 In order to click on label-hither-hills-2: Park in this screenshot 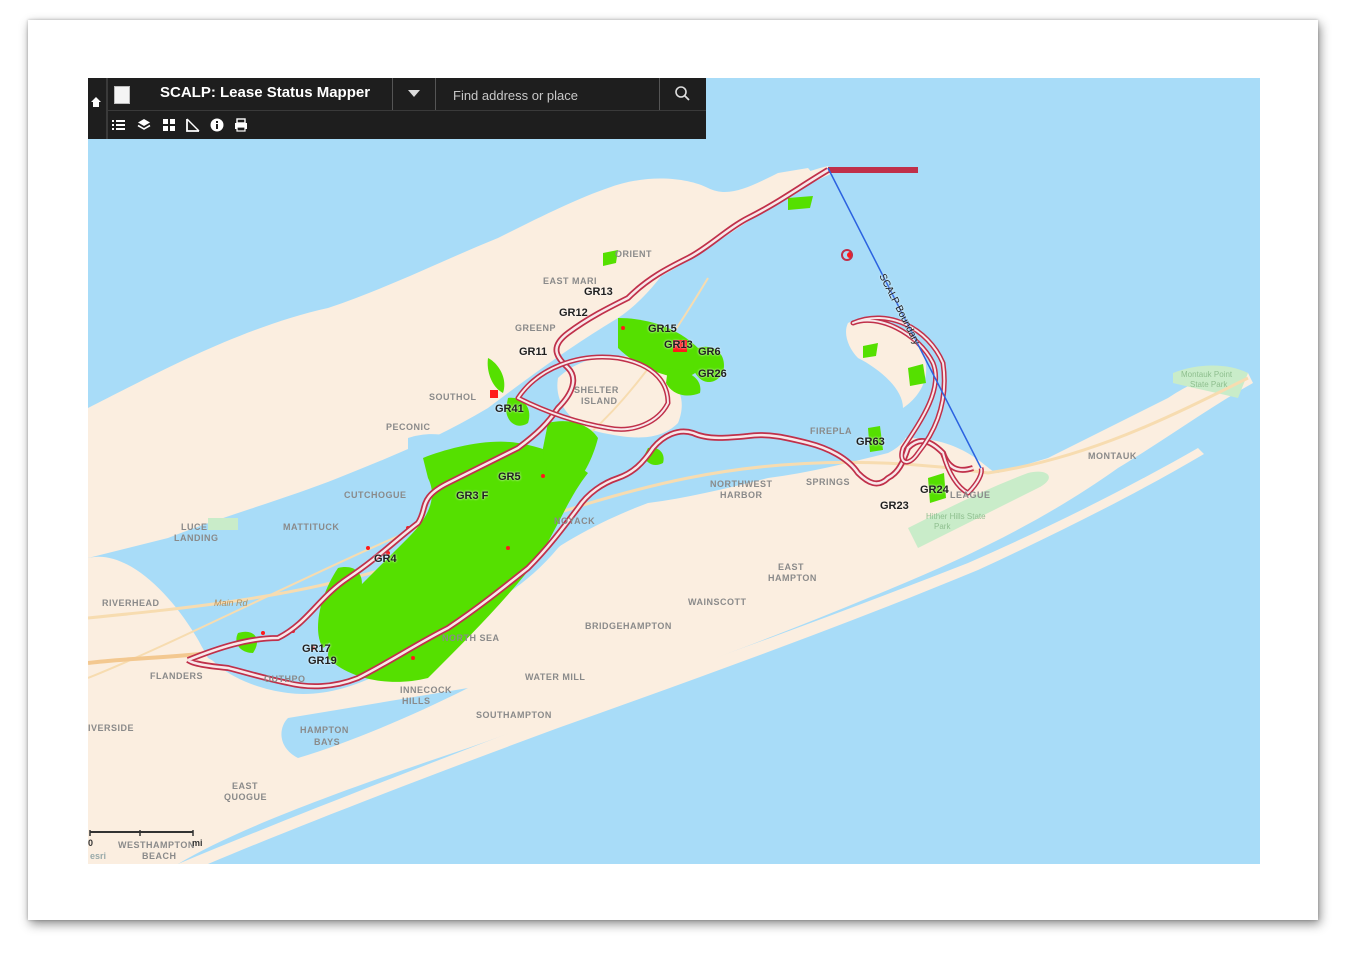, I will do `click(942, 526)`.